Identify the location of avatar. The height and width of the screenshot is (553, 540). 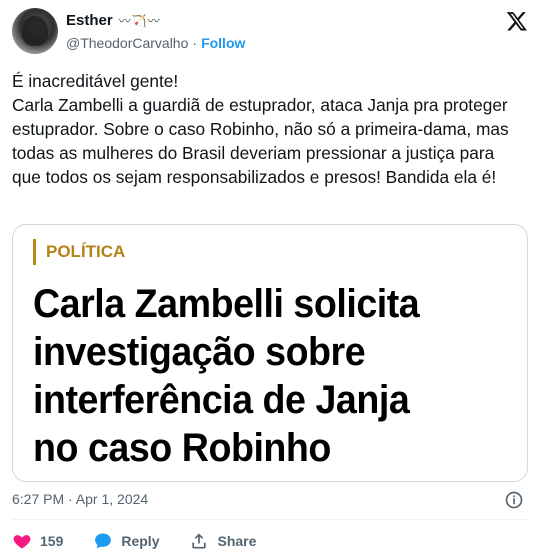
(35, 31).